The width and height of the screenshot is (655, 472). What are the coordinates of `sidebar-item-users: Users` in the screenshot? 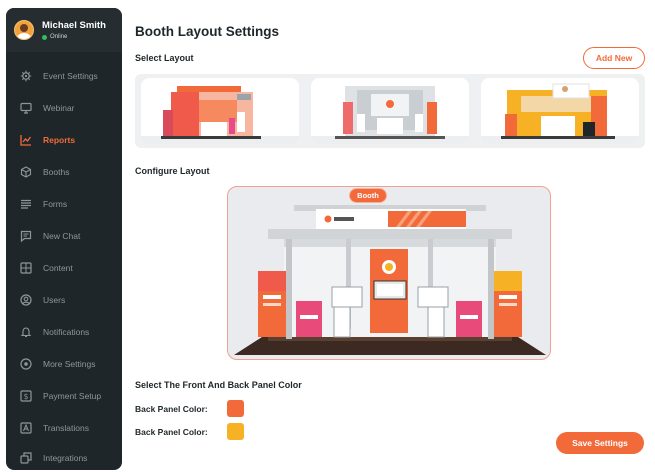 It's located at (64, 300).